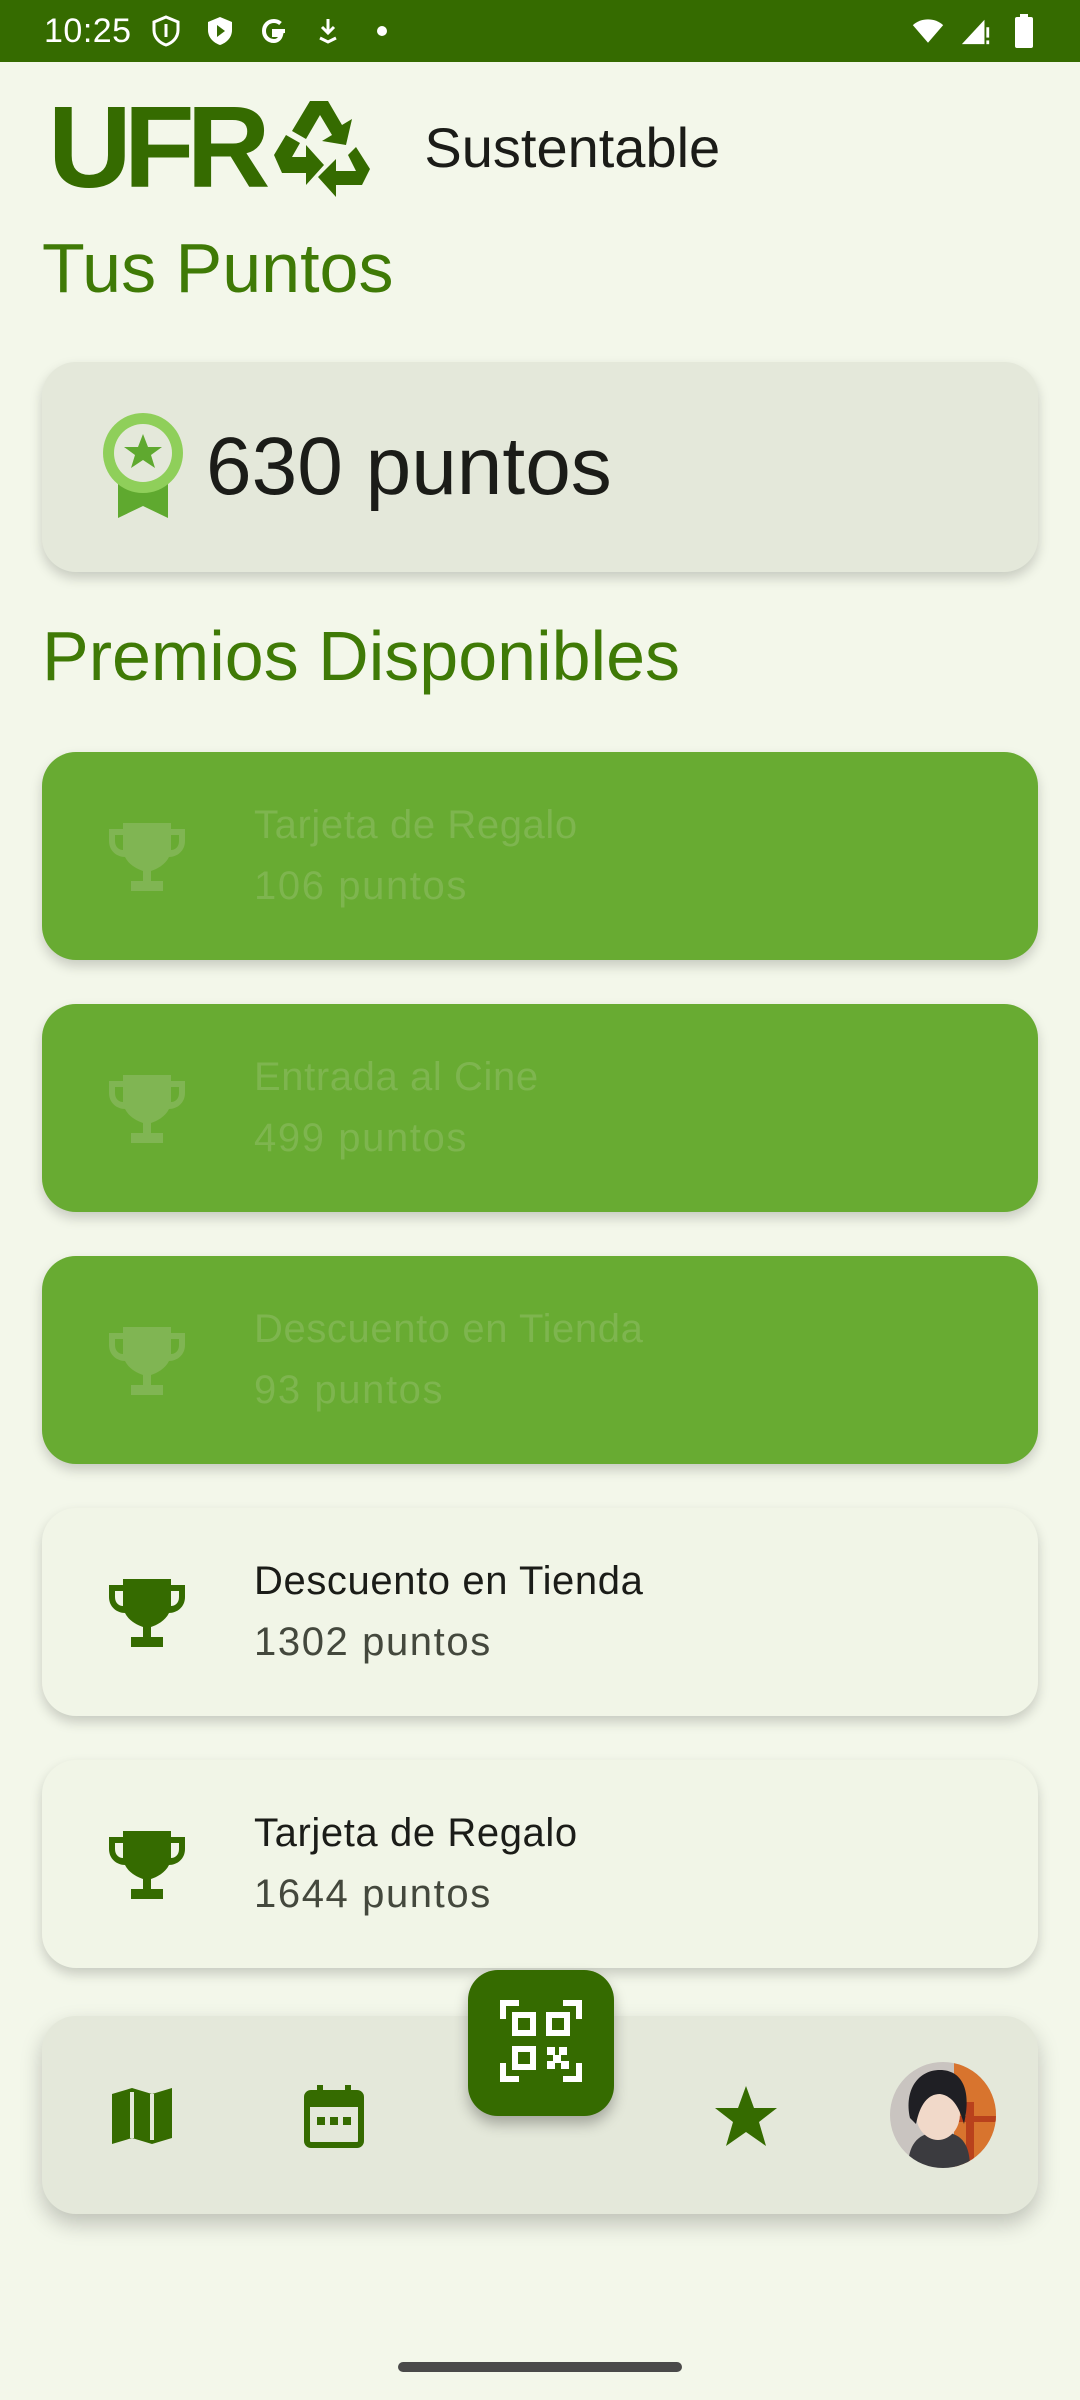 The width and height of the screenshot is (1080, 2400). I want to click on battery-icon, so click(1024, 31).